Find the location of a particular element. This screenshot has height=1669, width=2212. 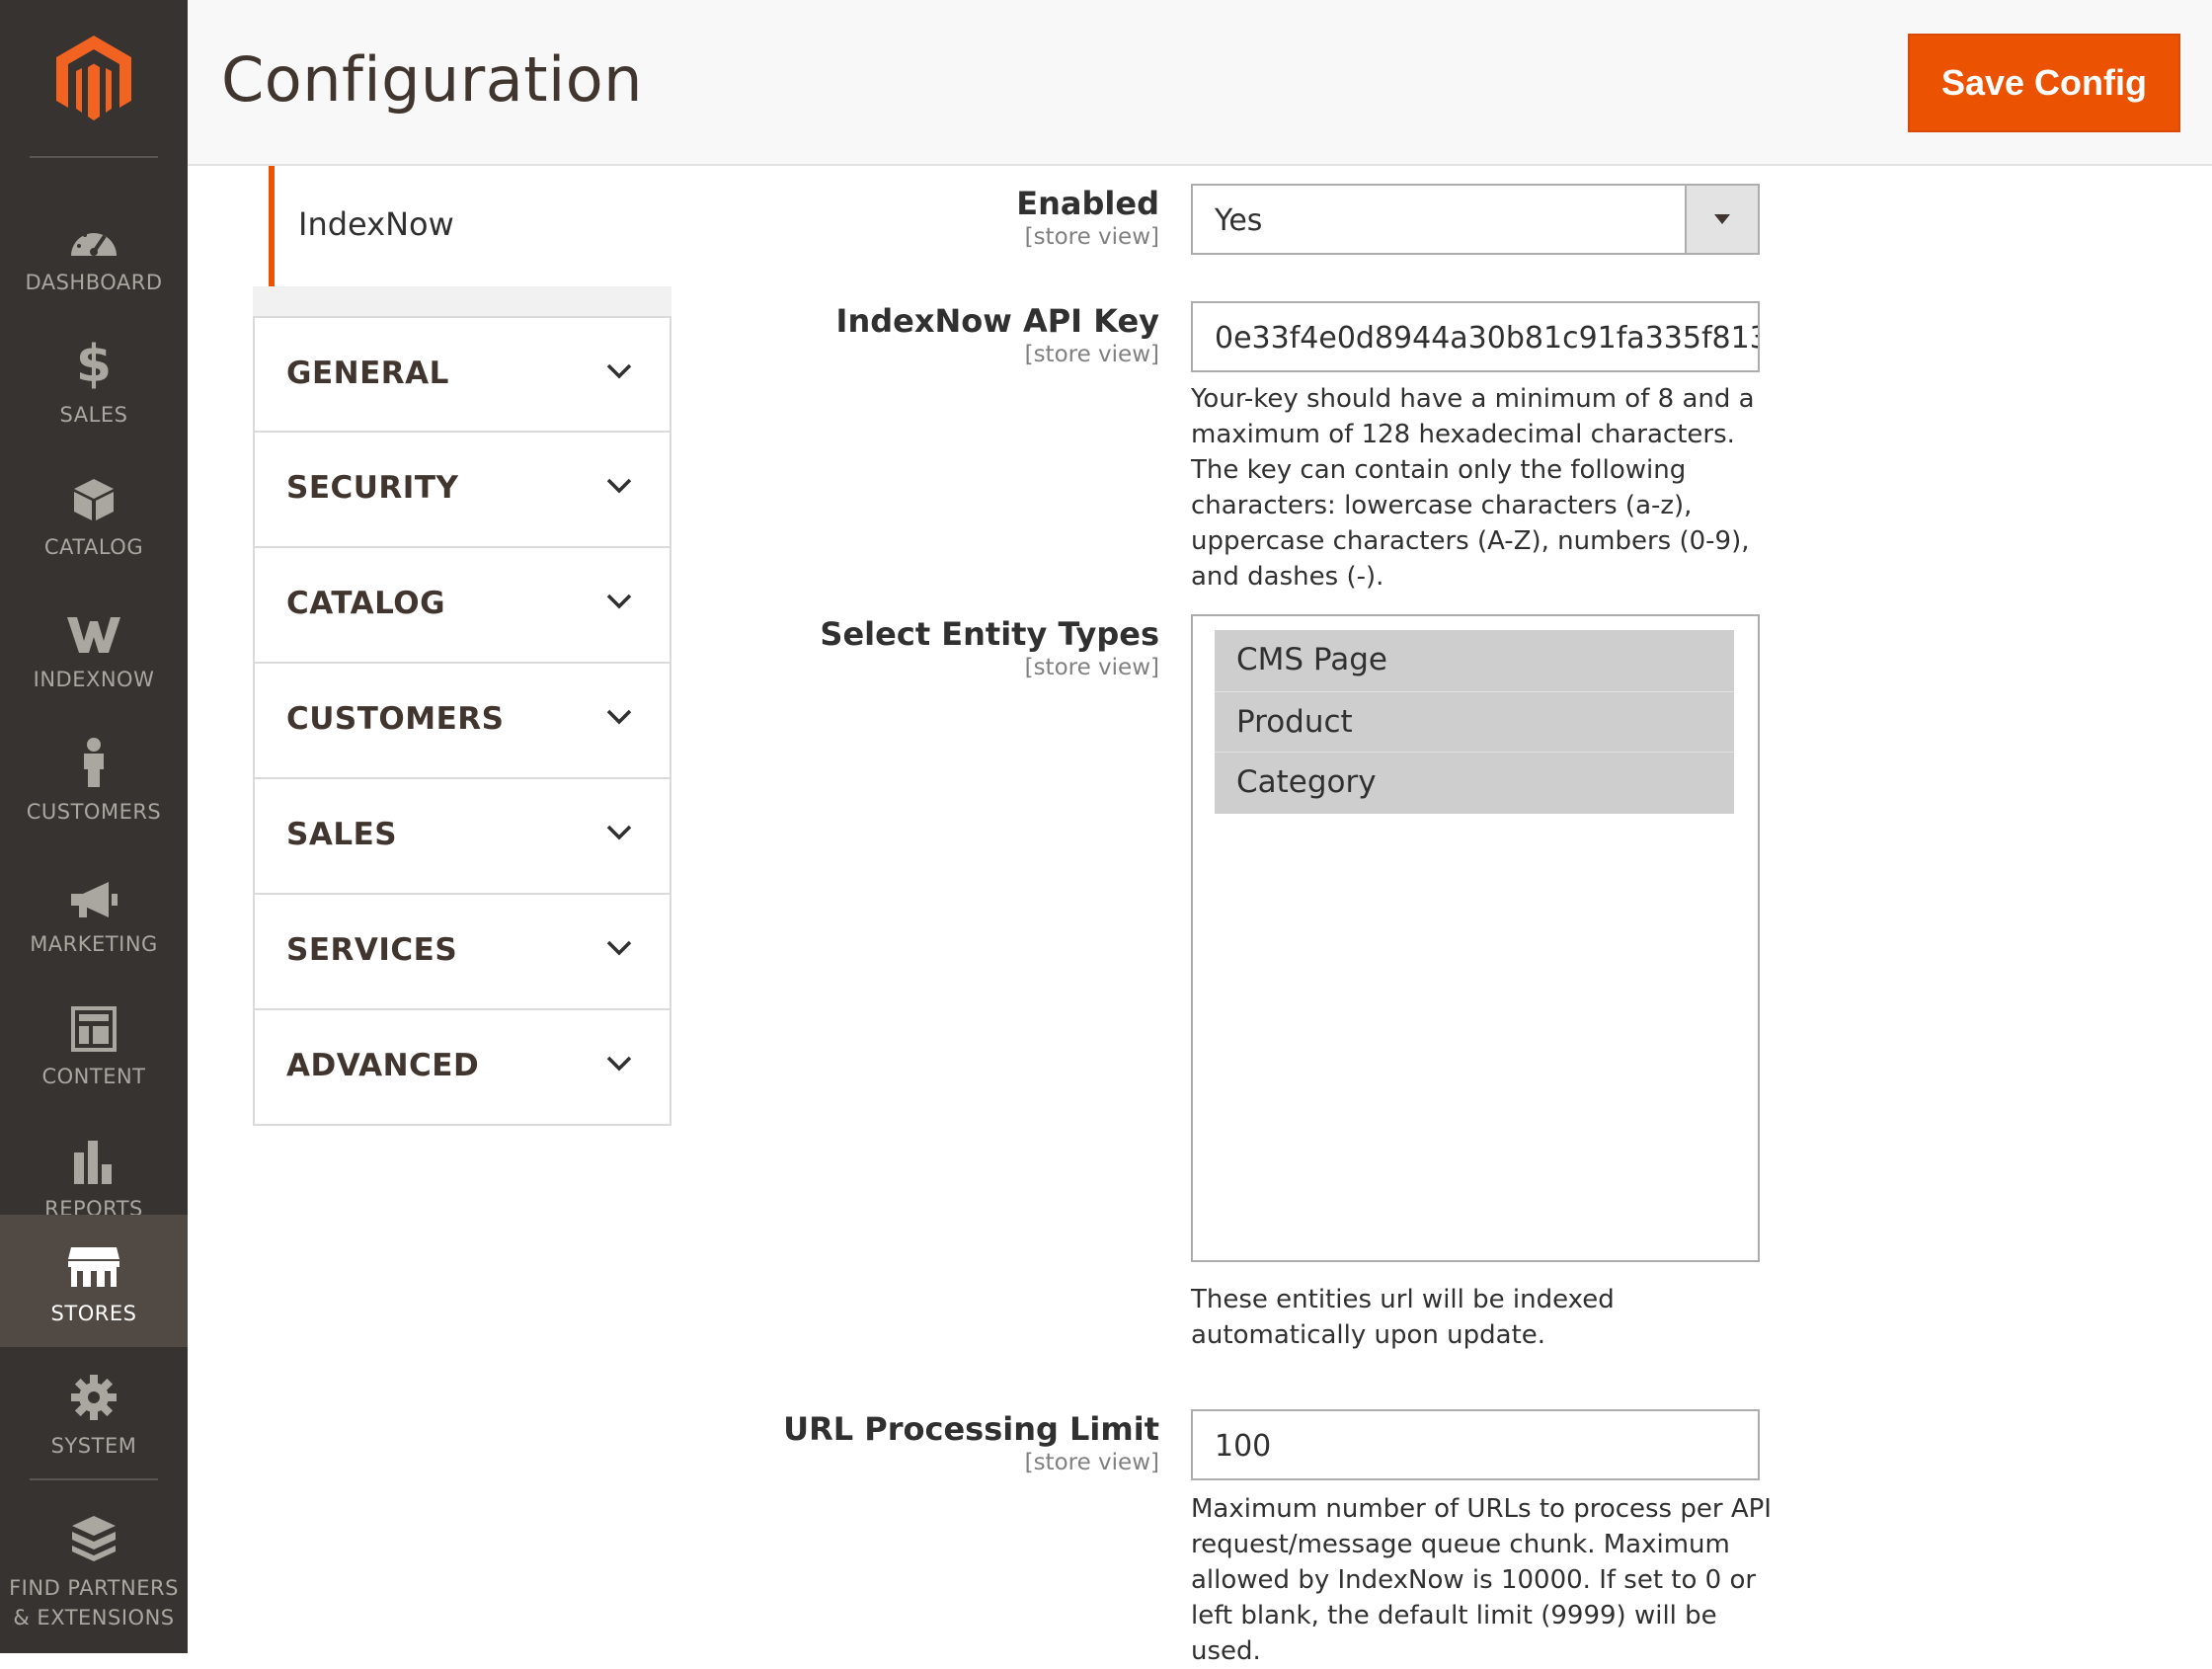

tab-group-label: SECURITY is located at coordinates (372, 488).